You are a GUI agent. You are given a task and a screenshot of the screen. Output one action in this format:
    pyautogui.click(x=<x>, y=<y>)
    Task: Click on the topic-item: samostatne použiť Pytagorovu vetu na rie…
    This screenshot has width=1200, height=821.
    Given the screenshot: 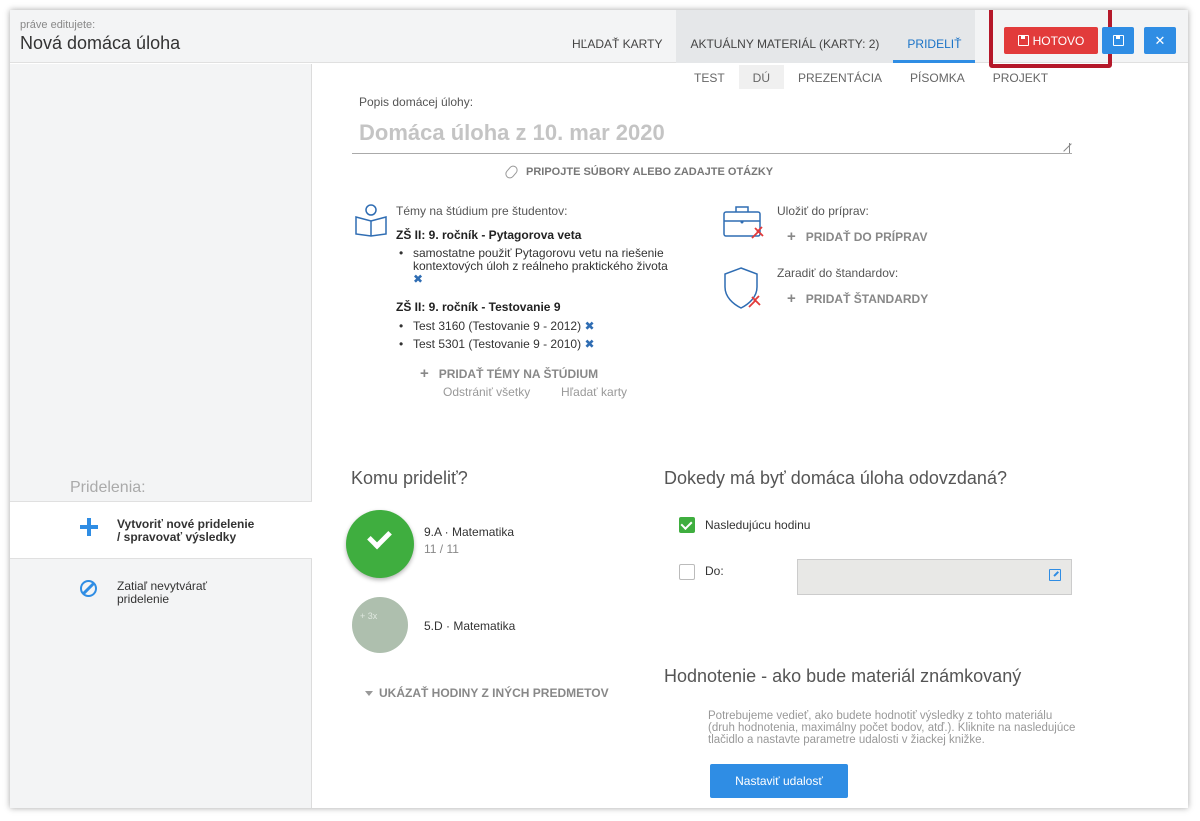 What is the action you would take?
    pyautogui.click(x=533, y=266)
    